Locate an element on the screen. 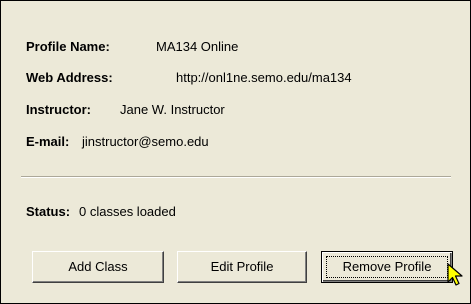 The width and height of the screenshot is (471, 304). status-value: 0 classes loaded is located at coordinates (127, 211).